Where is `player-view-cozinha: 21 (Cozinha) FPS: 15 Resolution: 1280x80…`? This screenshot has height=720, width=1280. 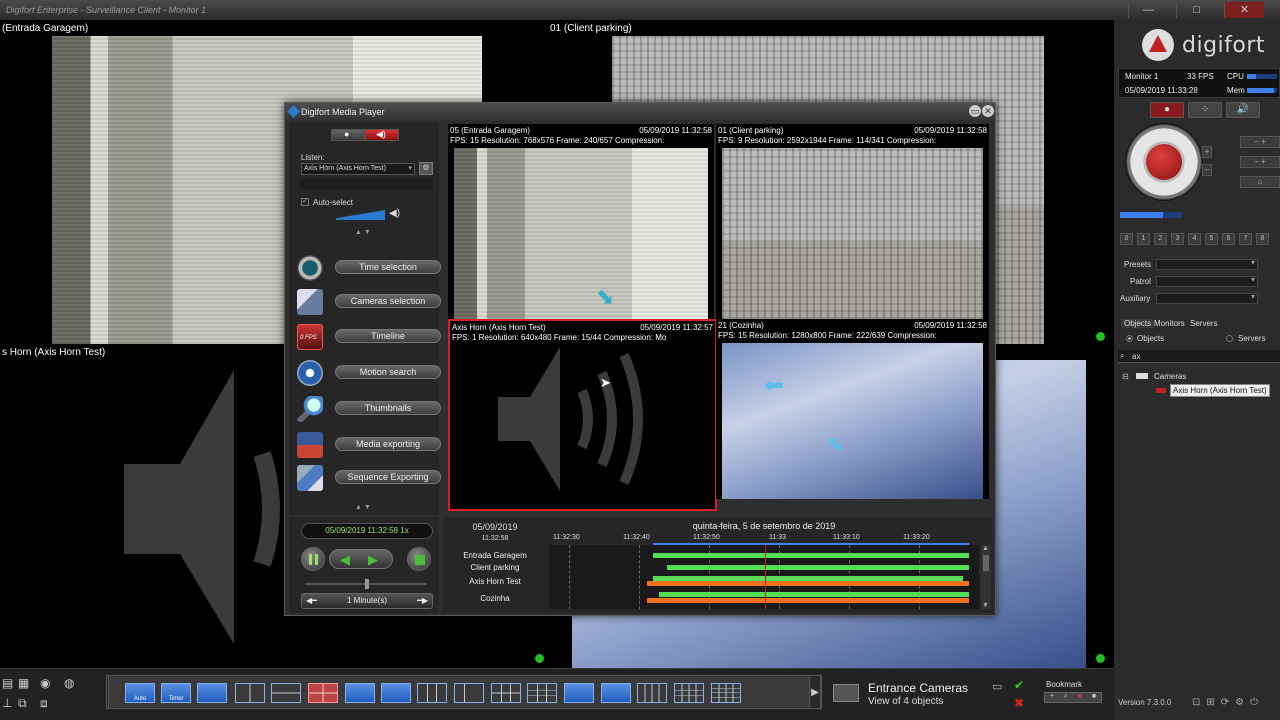 player-view-cozinha: 21 (Cozinha) FPS: 15 Resolution: 1280x80… is located at coordinates (852, 409).